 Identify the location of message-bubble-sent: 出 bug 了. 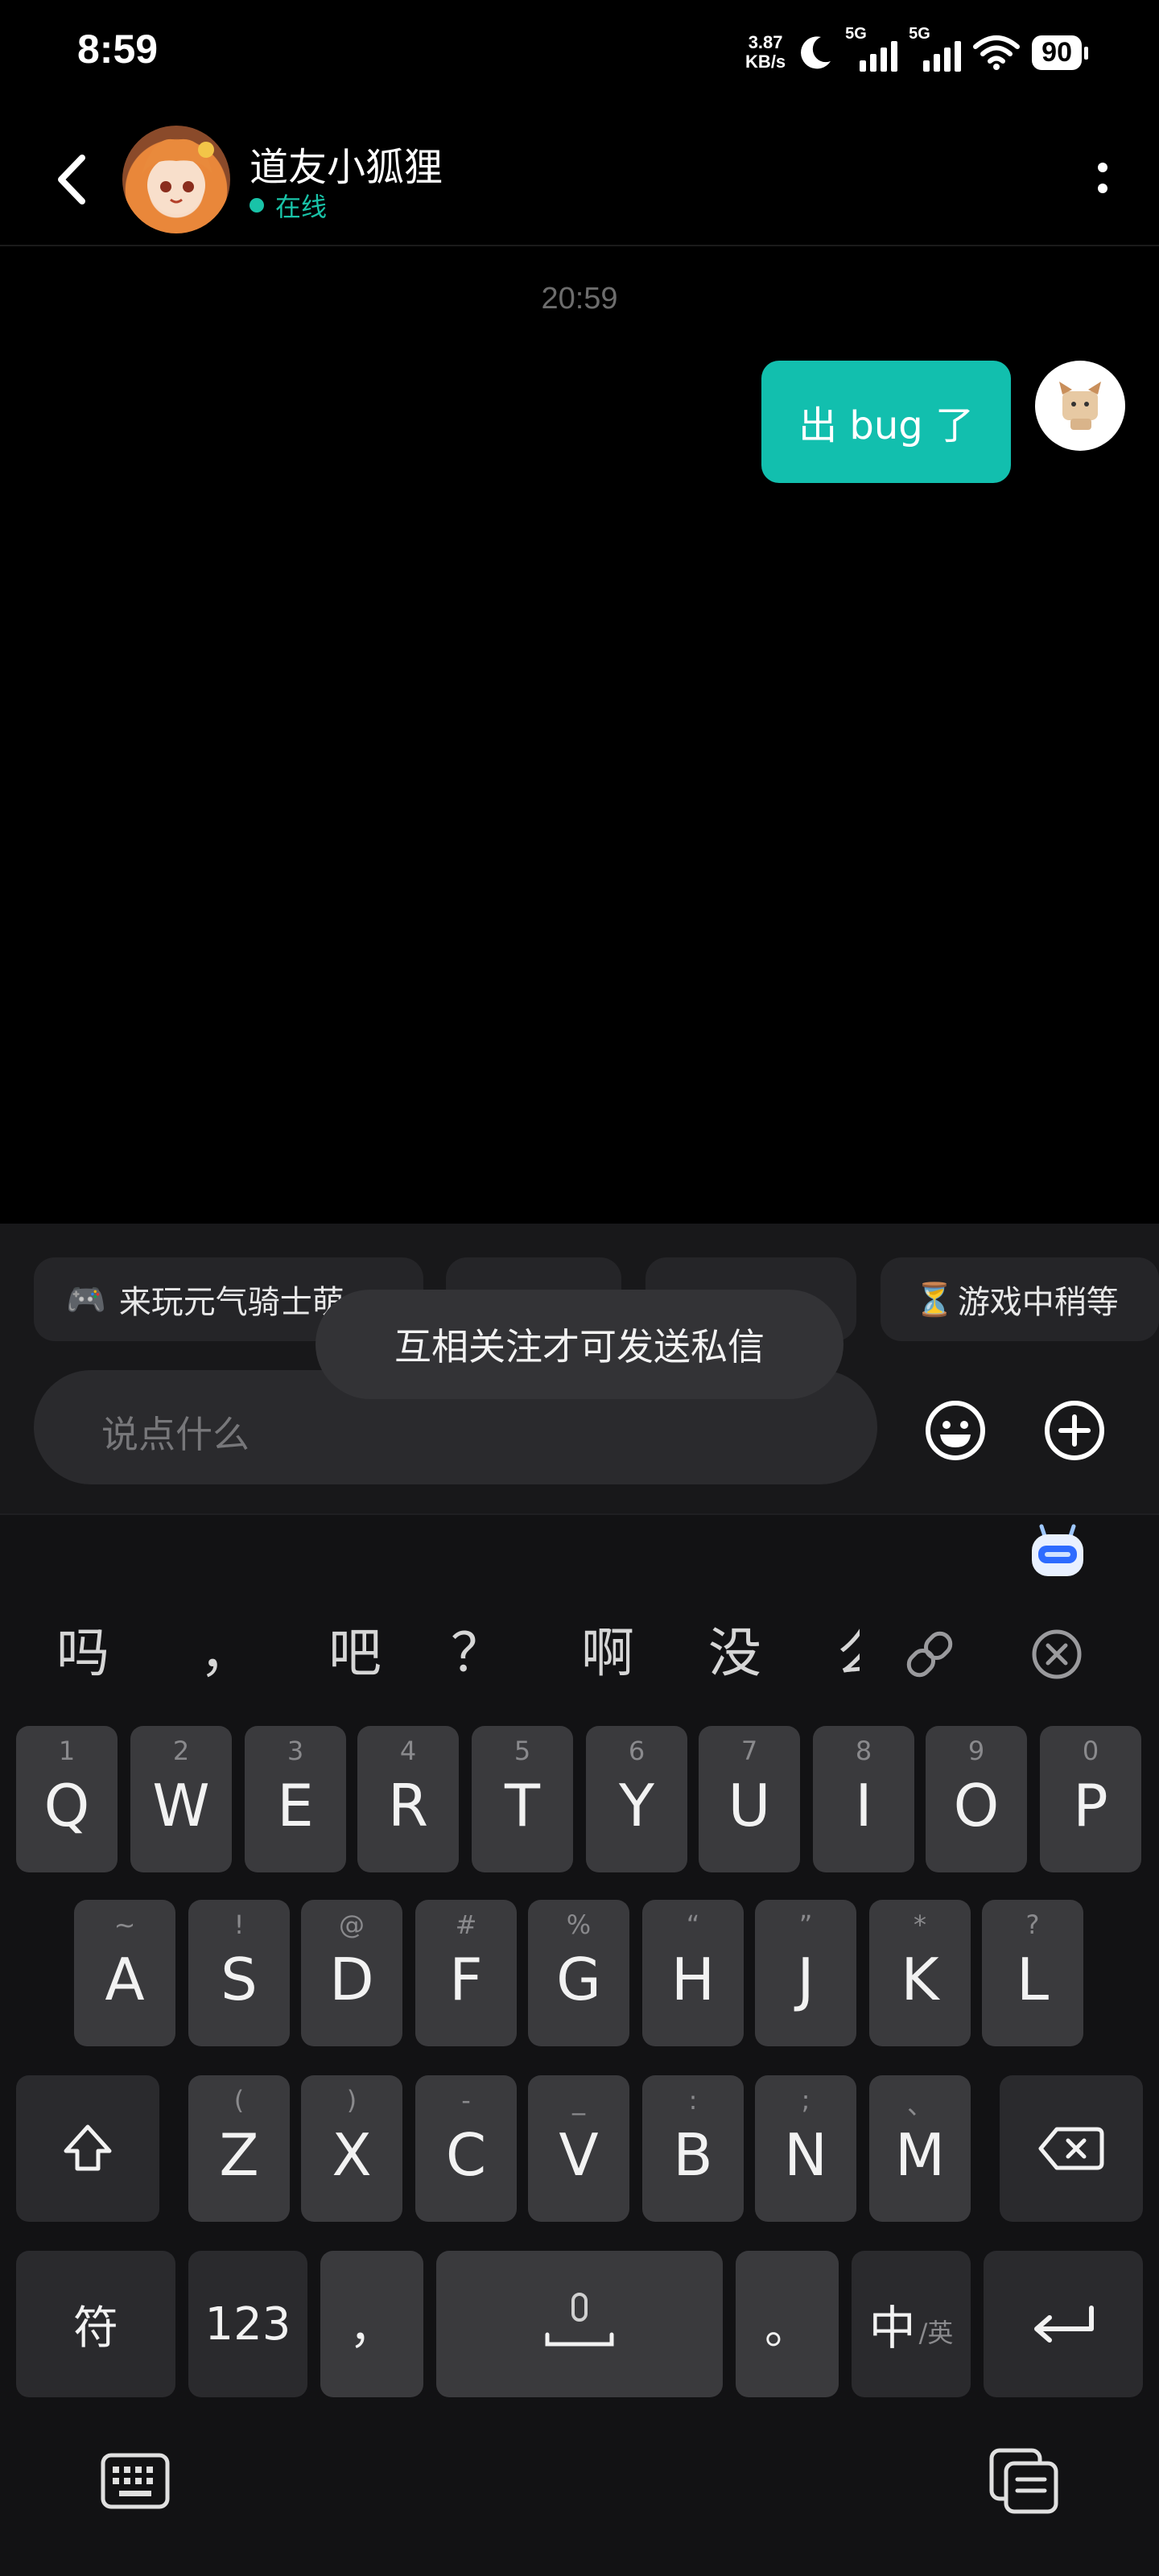
(886, 422).